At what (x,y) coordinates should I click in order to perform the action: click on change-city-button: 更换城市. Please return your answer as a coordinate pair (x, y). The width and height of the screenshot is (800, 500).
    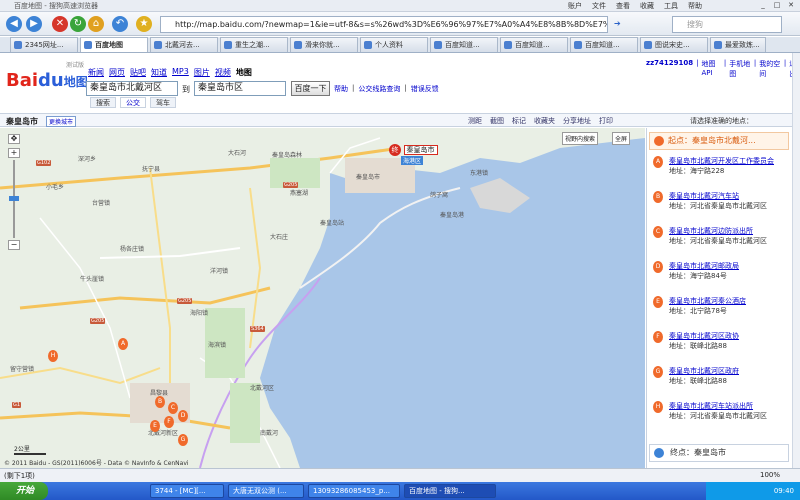
    Looking at the image, I should click on (61, 121).